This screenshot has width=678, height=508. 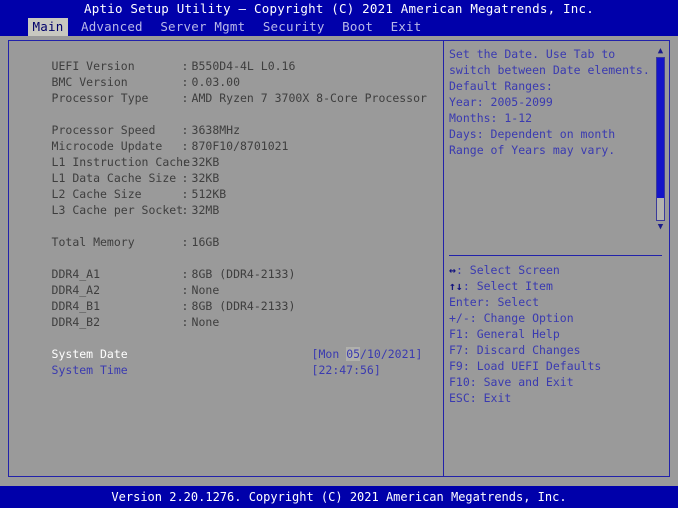 What do you see at coordinates (225, 297) in the screenshot?
I see `info-row-ddr4-b1: DDR4_B1:8GB (DDR4-2133)` at bounding box center [225, 297].